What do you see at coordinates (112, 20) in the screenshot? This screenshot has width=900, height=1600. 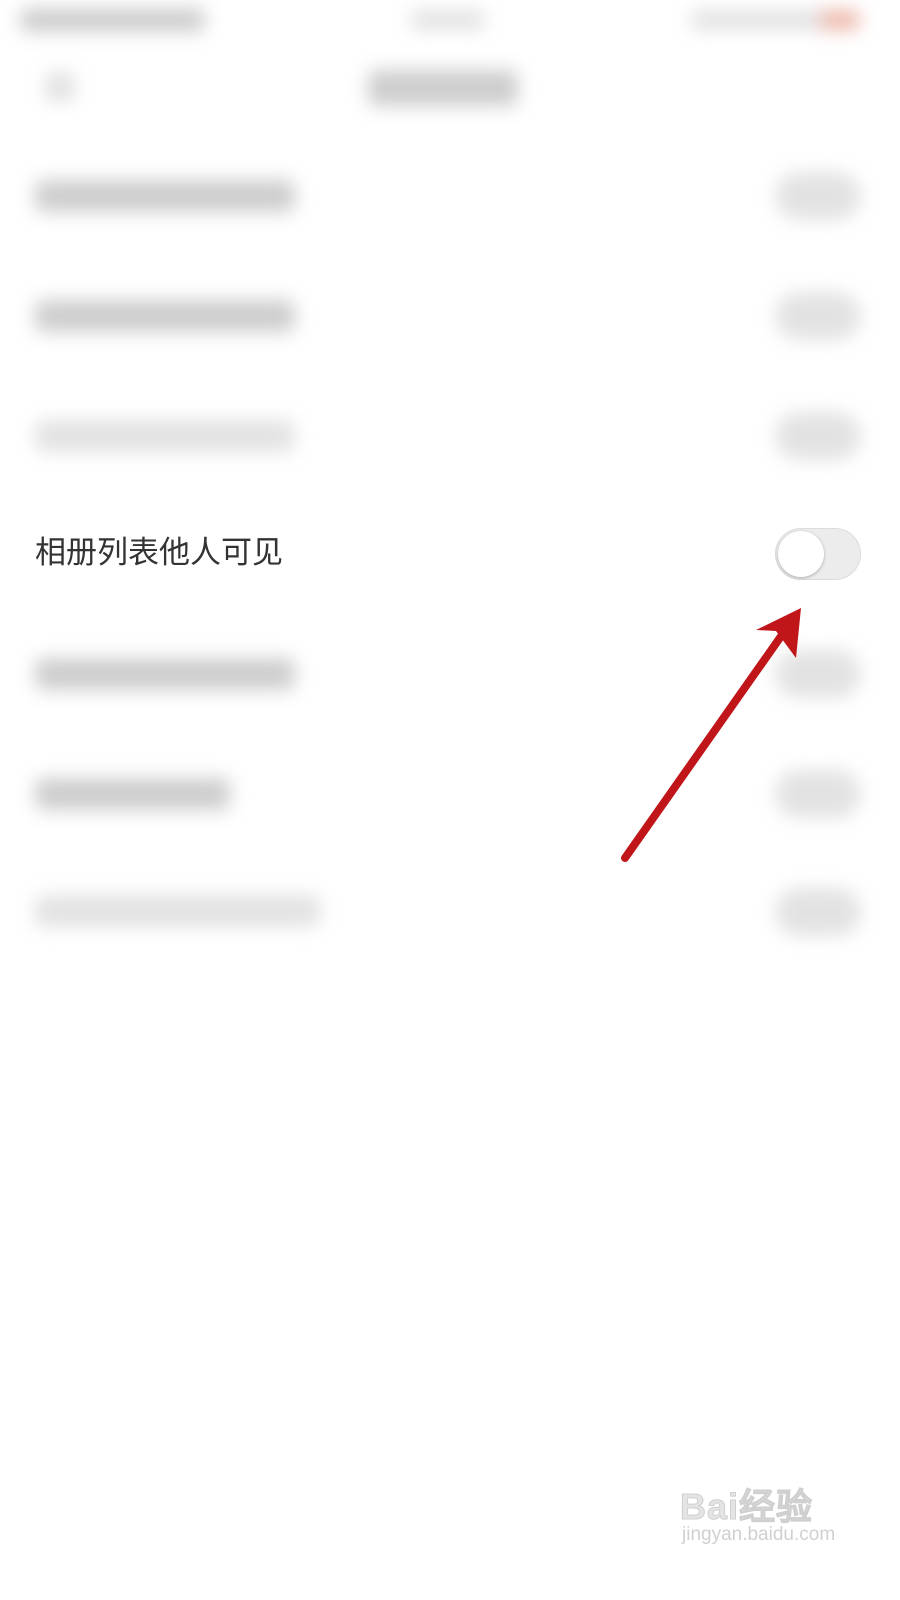 I see `status-bar-time` at bounding box center [112, 20].